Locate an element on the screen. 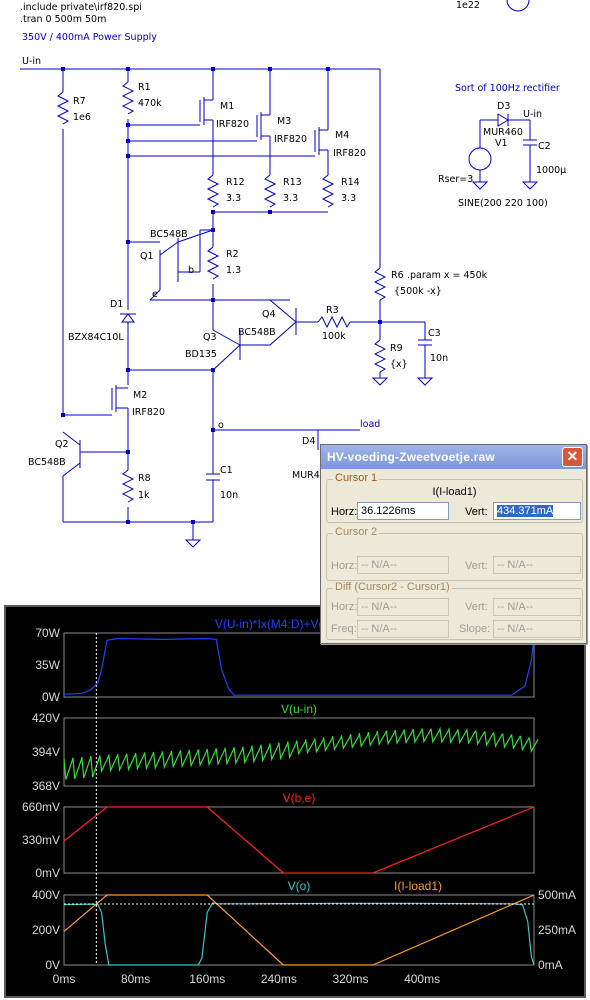 The height and width of the screenshot is (1000, 590). trace-u_in is located at coordinates (301, 753).